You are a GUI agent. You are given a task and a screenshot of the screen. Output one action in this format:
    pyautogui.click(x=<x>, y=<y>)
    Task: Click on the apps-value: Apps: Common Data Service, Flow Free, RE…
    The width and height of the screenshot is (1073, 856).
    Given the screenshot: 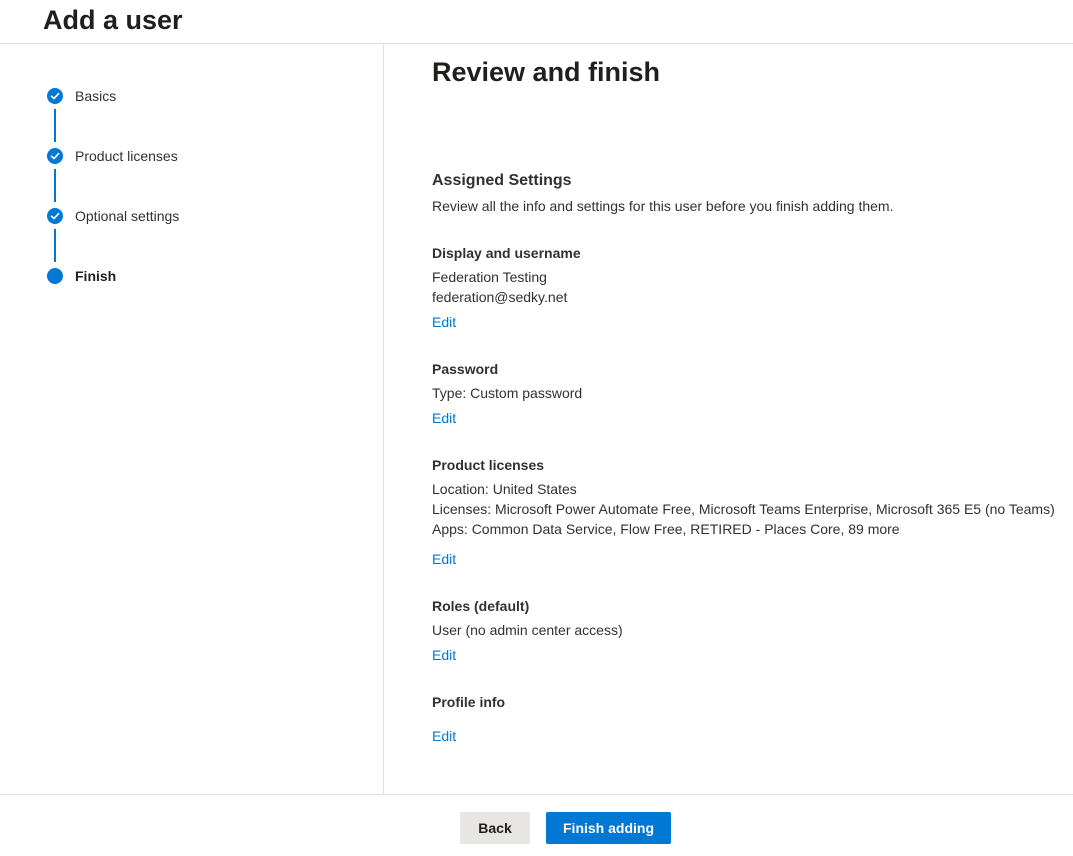 What is the action you would take?
    pyautogui.click(x=666, y=529)
    